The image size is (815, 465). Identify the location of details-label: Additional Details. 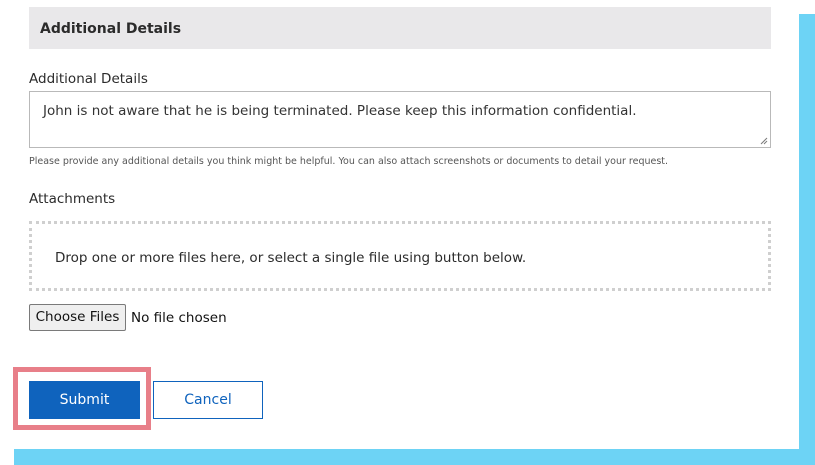
(88, 79).